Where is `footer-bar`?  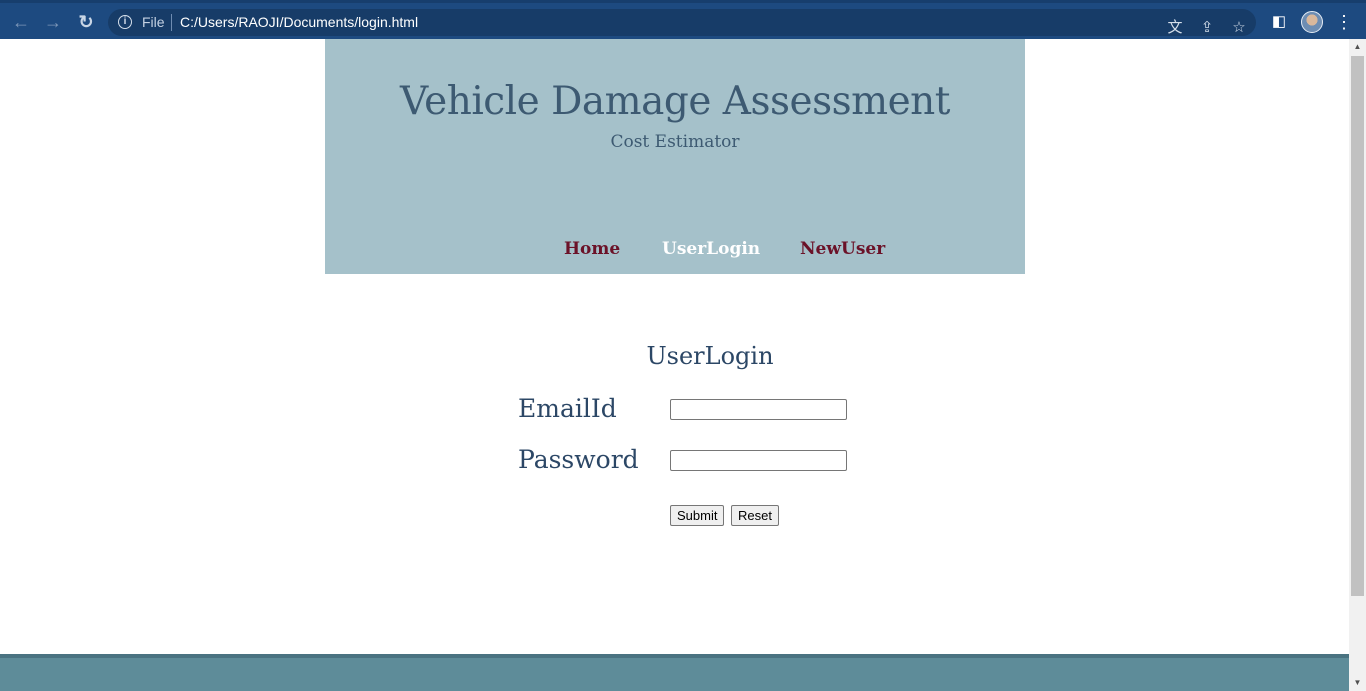
footer-bar is located at coordinates (674, 672).